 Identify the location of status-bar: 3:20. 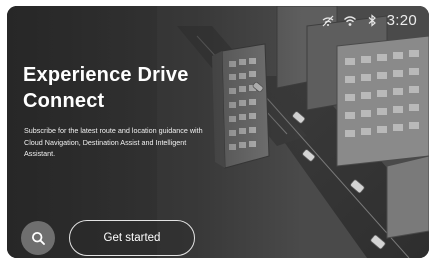
(369, 20).